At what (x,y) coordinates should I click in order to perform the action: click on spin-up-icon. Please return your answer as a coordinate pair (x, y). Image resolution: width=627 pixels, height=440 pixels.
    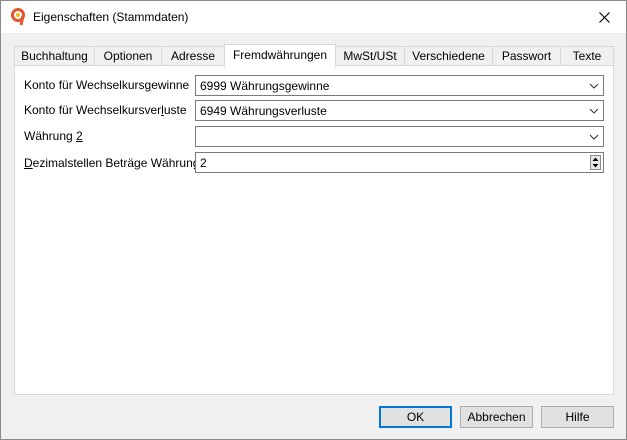
    Looking at the image, I should click on (595, 159).